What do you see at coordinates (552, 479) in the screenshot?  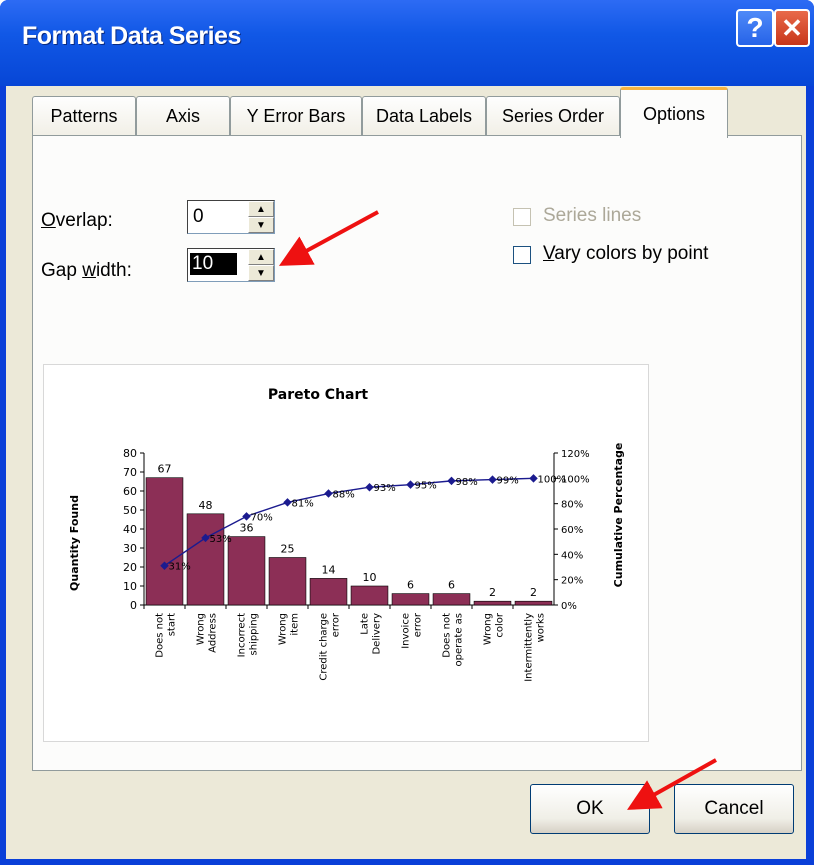 I see `cumulative-data-label: 100%` at bounding box center [552, 479].